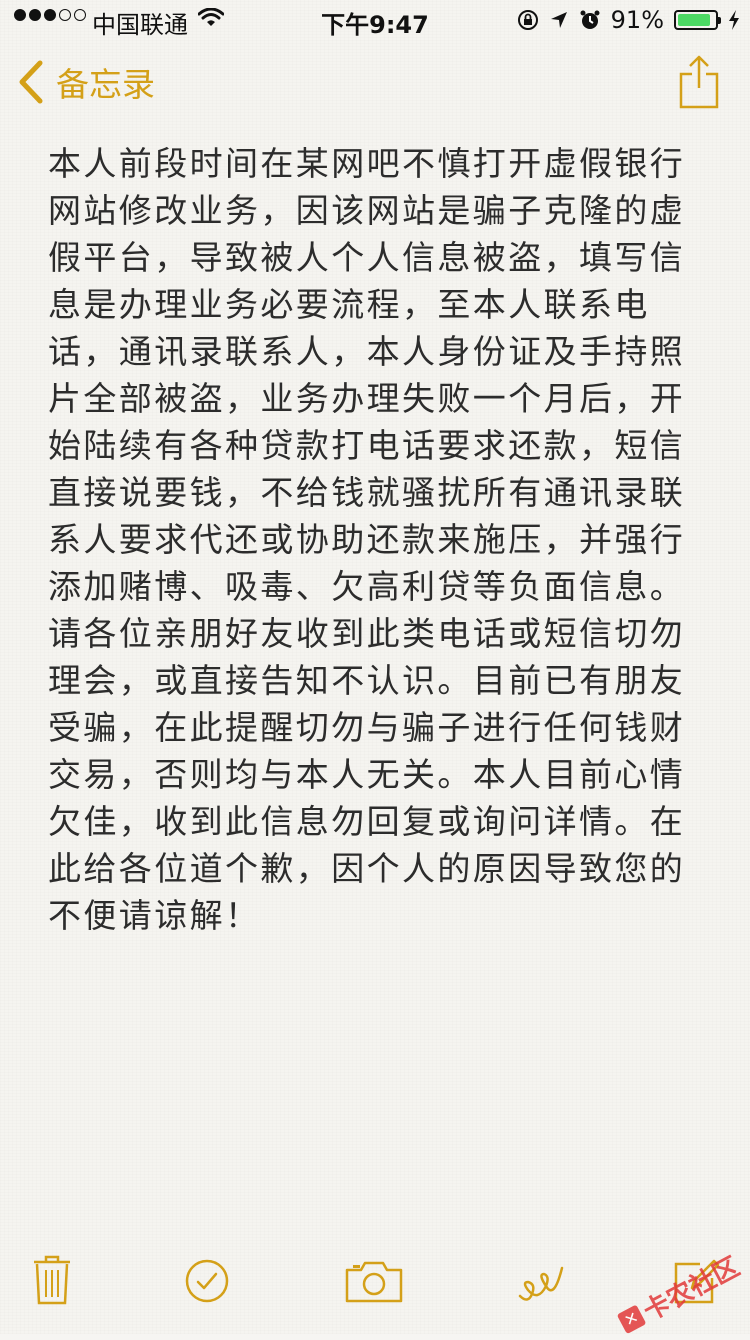 The height and width of the screenshot is (1340, 750). I want to click on status-bar: 中国联通 下午9:47 91%, so click(375, 20).